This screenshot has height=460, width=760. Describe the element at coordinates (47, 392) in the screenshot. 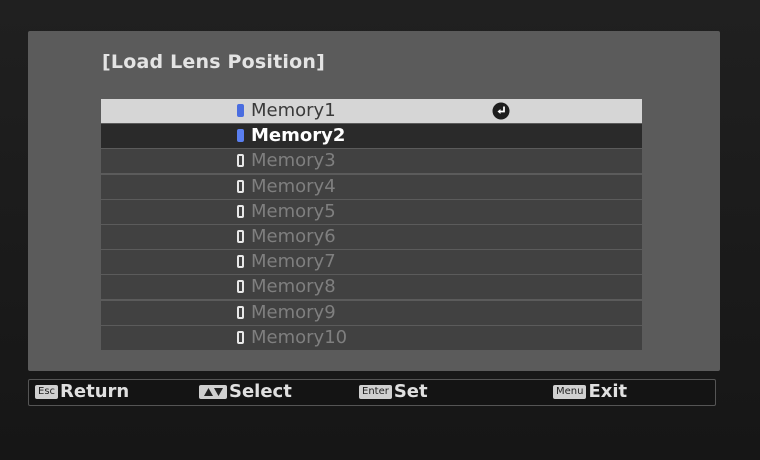

I see `esc-key-badge: Esc` at that location.